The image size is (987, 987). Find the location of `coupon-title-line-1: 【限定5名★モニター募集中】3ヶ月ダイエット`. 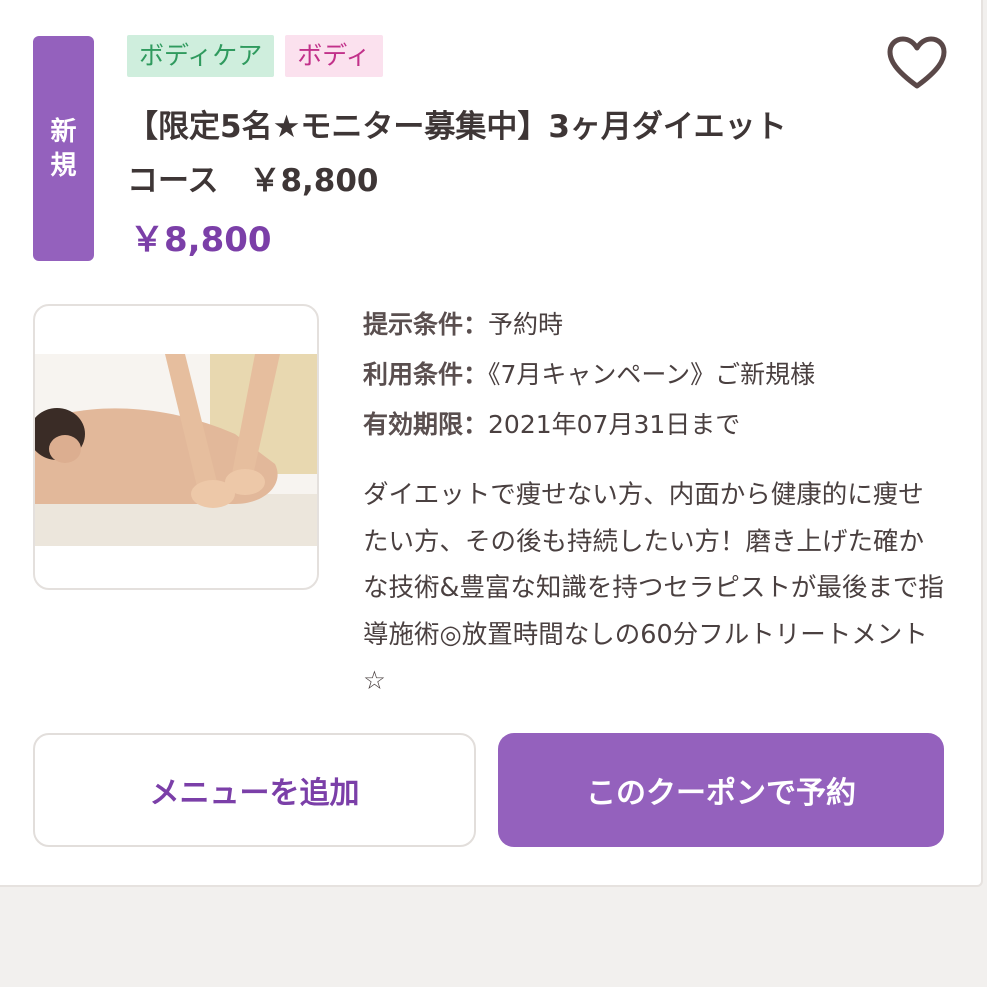

coupon-title-line-1: 【限定5名★モニター募集中】3ヶ月ダイエット is located at coordinates (457, 127).